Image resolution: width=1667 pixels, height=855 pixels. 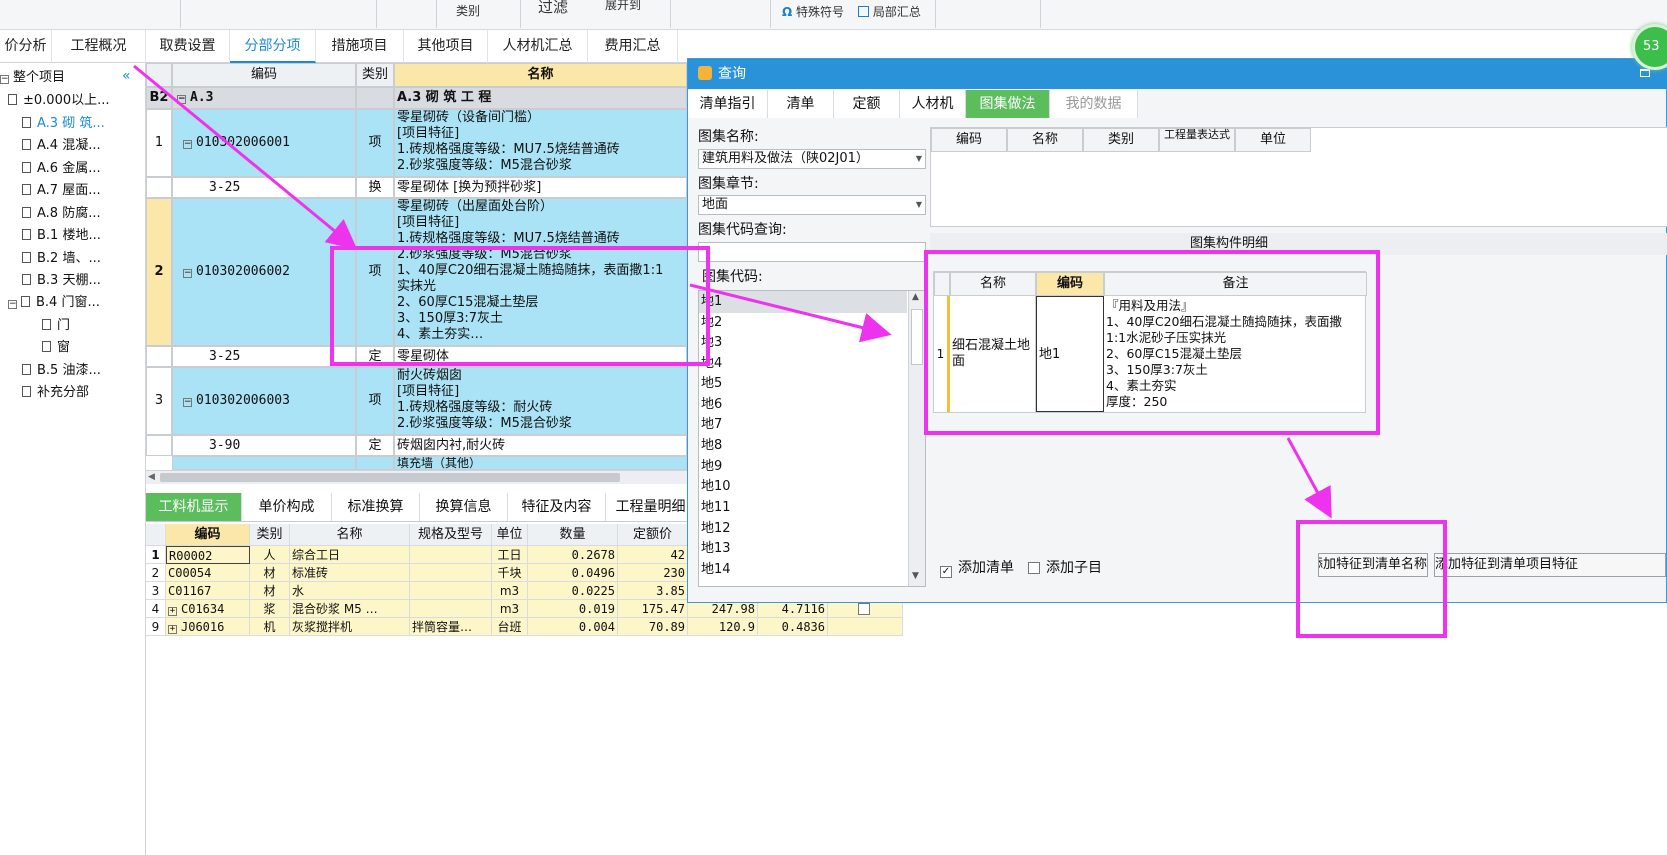 I want to click on arrow-to-button, so click(x=1309, y=478).